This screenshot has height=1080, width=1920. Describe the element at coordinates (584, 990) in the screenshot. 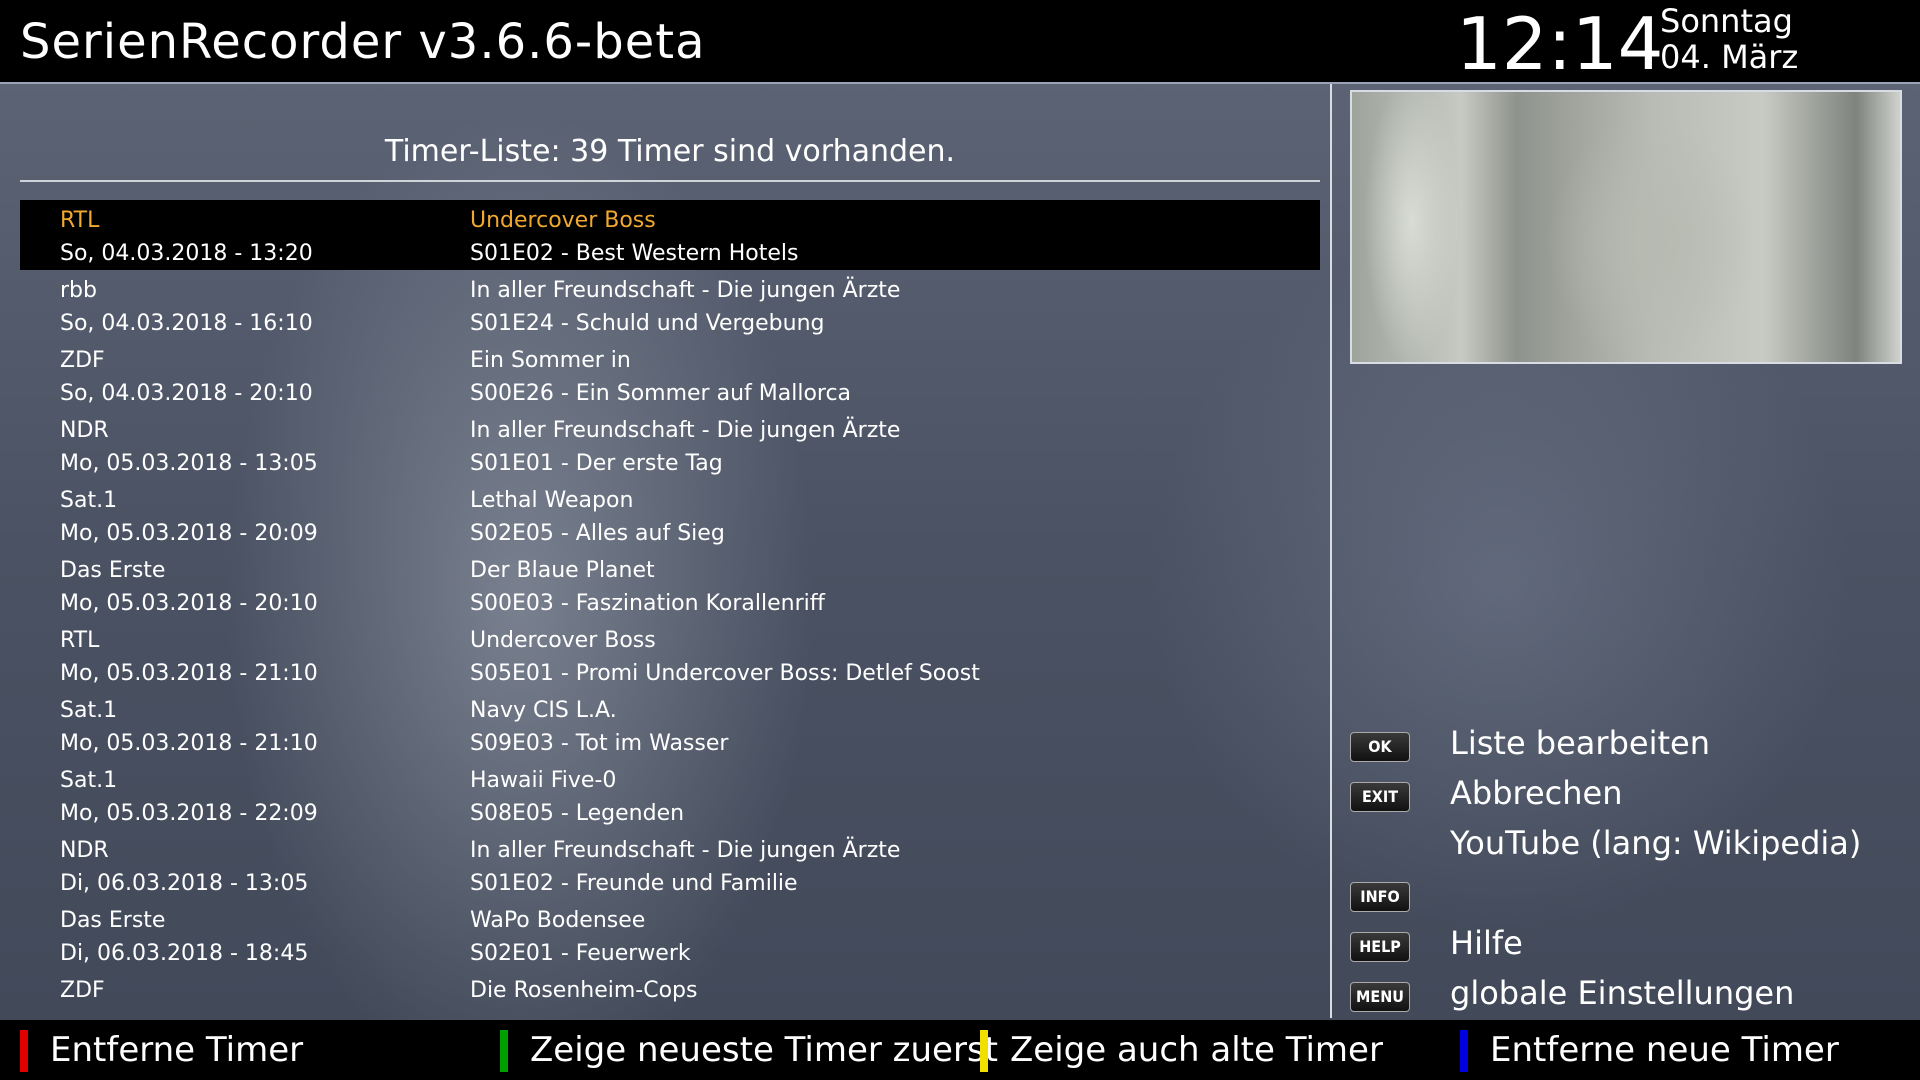

I see `timer-series: Die Rosenheim-Cops` at that location.